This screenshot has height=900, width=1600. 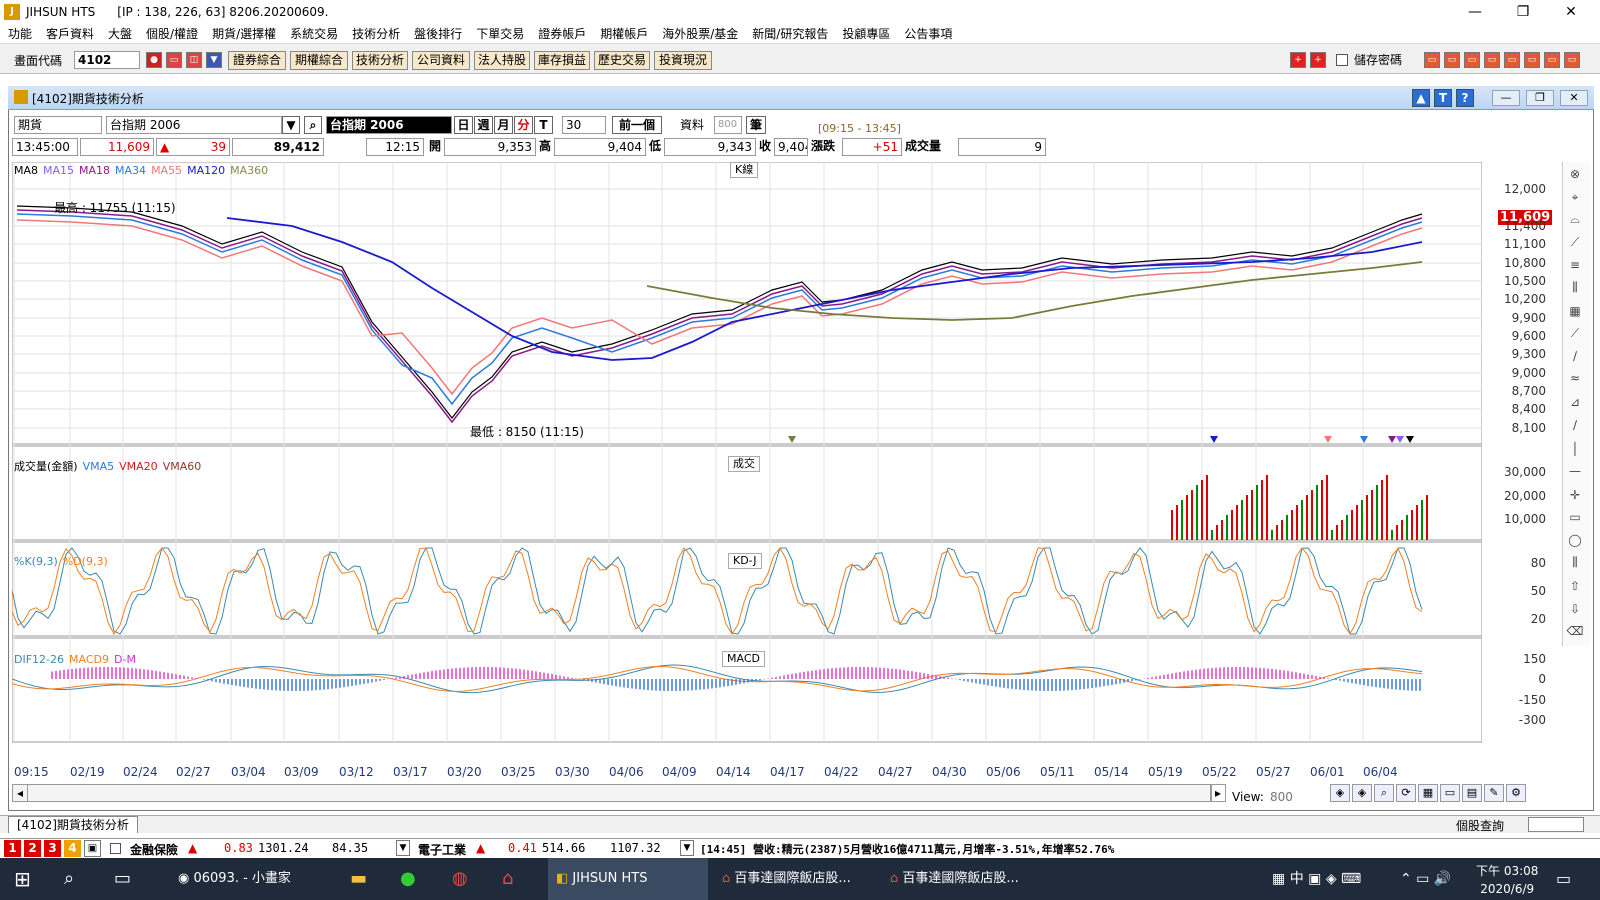 I want to click on bottom-tool-icon-6: ▤, so click(x=1472, y=793).